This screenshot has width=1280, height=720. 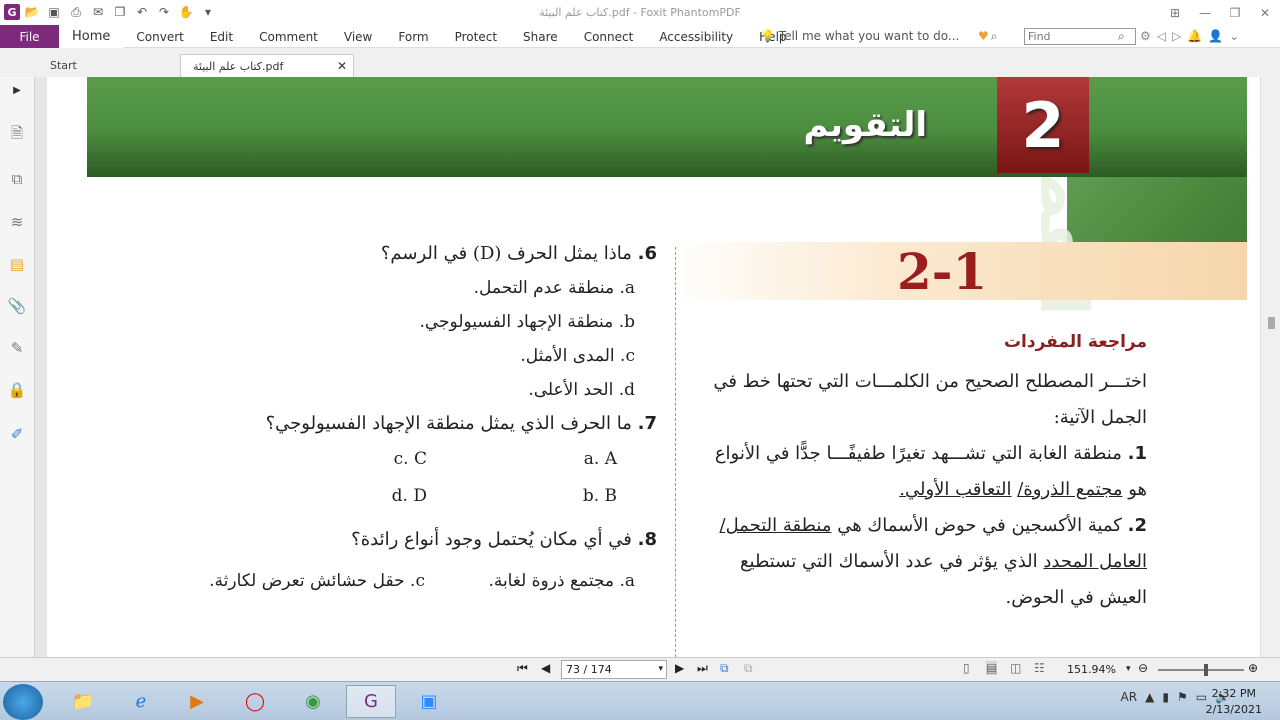 What do you see at coordinates (696, 36) in the screenshot?
I see `menu-accessibility: Accessibility` at bounding box center [696, 36].